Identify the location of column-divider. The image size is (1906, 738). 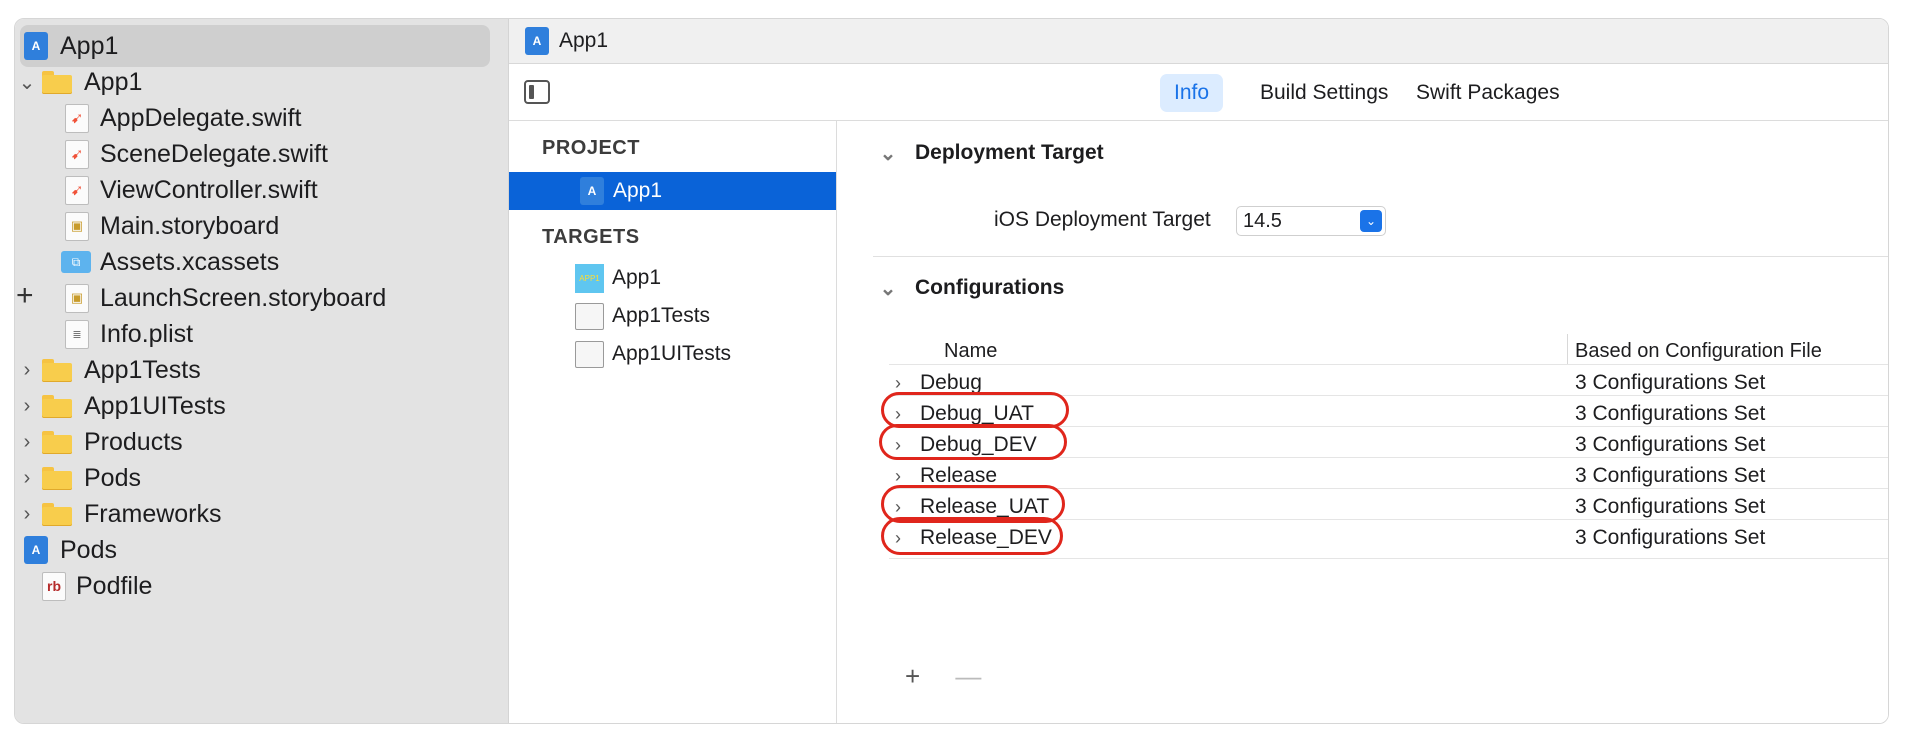
(1567, 349).